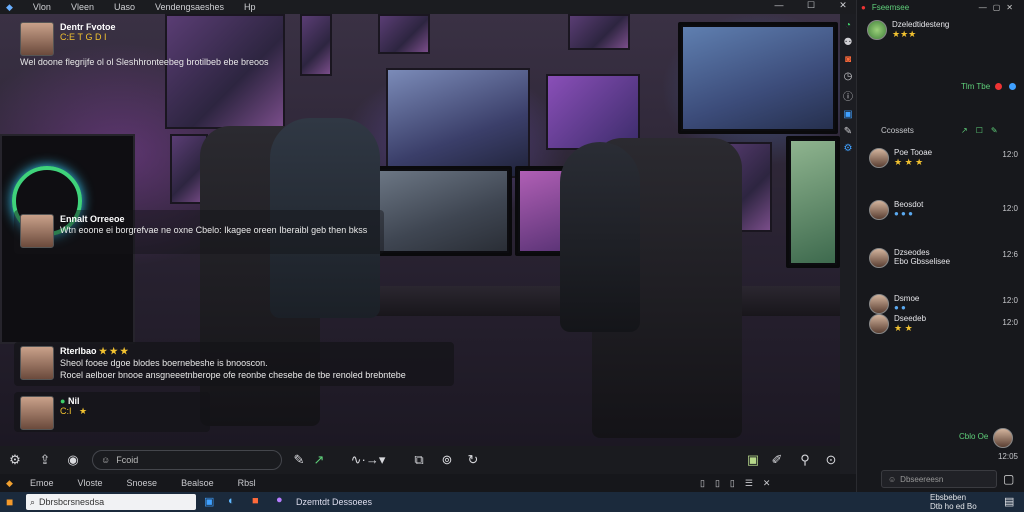  What do you see at coordinates (187, 460) in the screenshot?
I see `chat-input: ☺ Fcoid` at bounding box center [187, 460].